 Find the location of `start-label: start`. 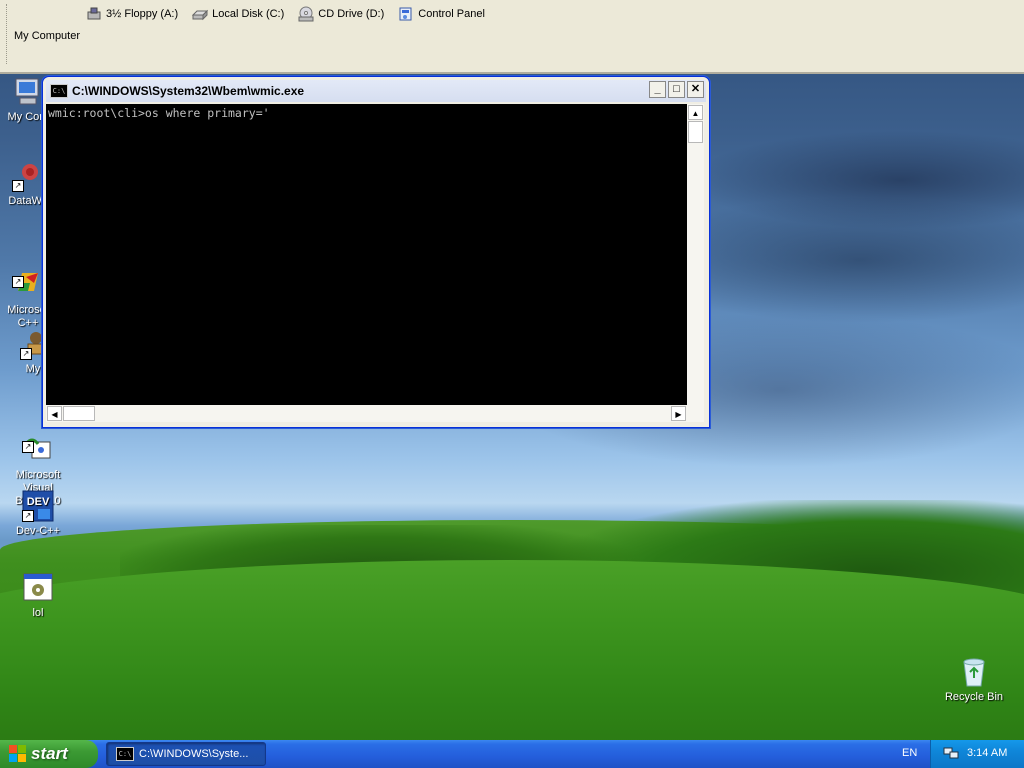

start-label: start is located at coordinates (49, 753).